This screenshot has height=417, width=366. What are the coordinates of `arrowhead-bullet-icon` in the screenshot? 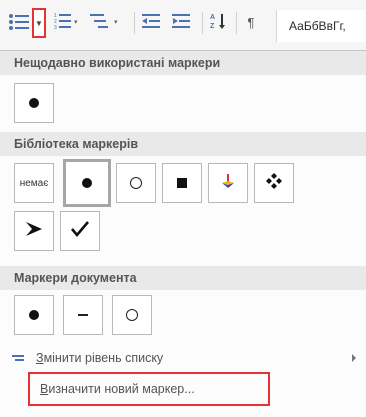 It's located at (34, 231).